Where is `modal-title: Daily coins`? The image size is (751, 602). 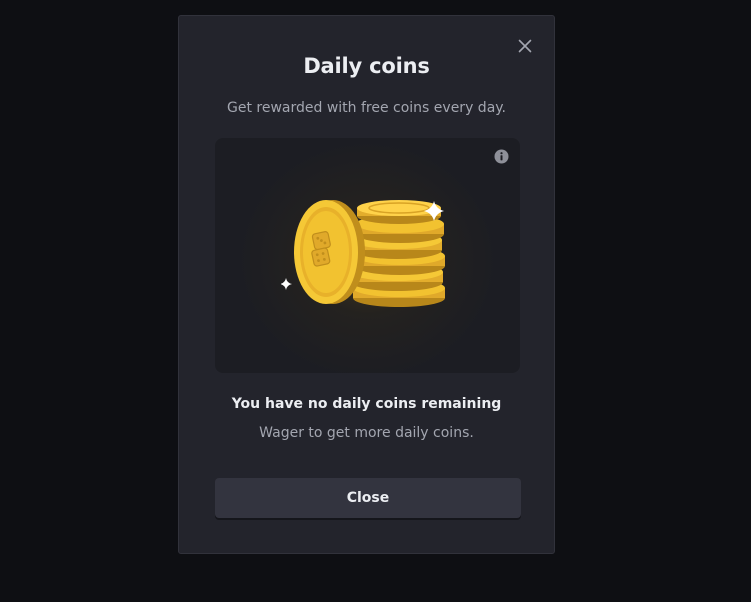
modal-title: Daily coins is located at coordinates (366, 66).